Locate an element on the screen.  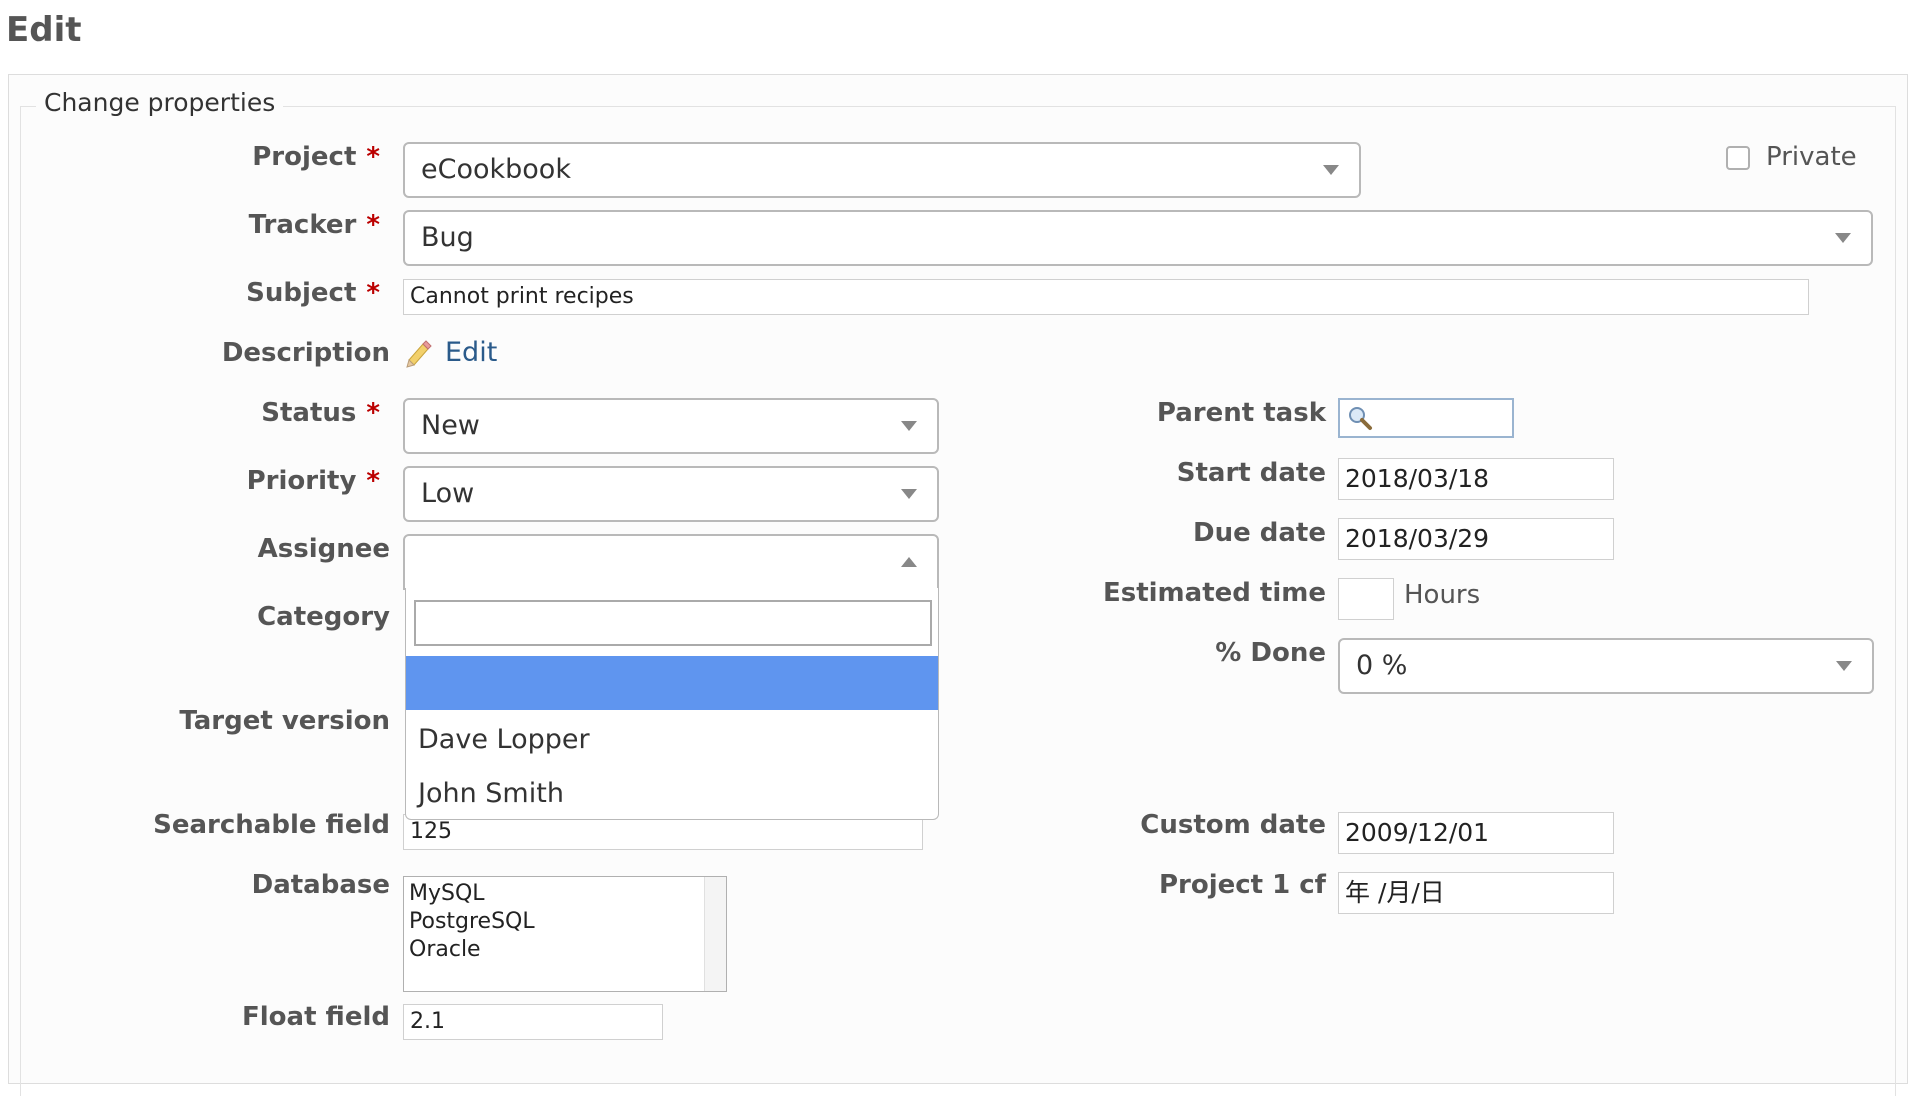
status-label-text: Status is located at coordinates (309, 413).